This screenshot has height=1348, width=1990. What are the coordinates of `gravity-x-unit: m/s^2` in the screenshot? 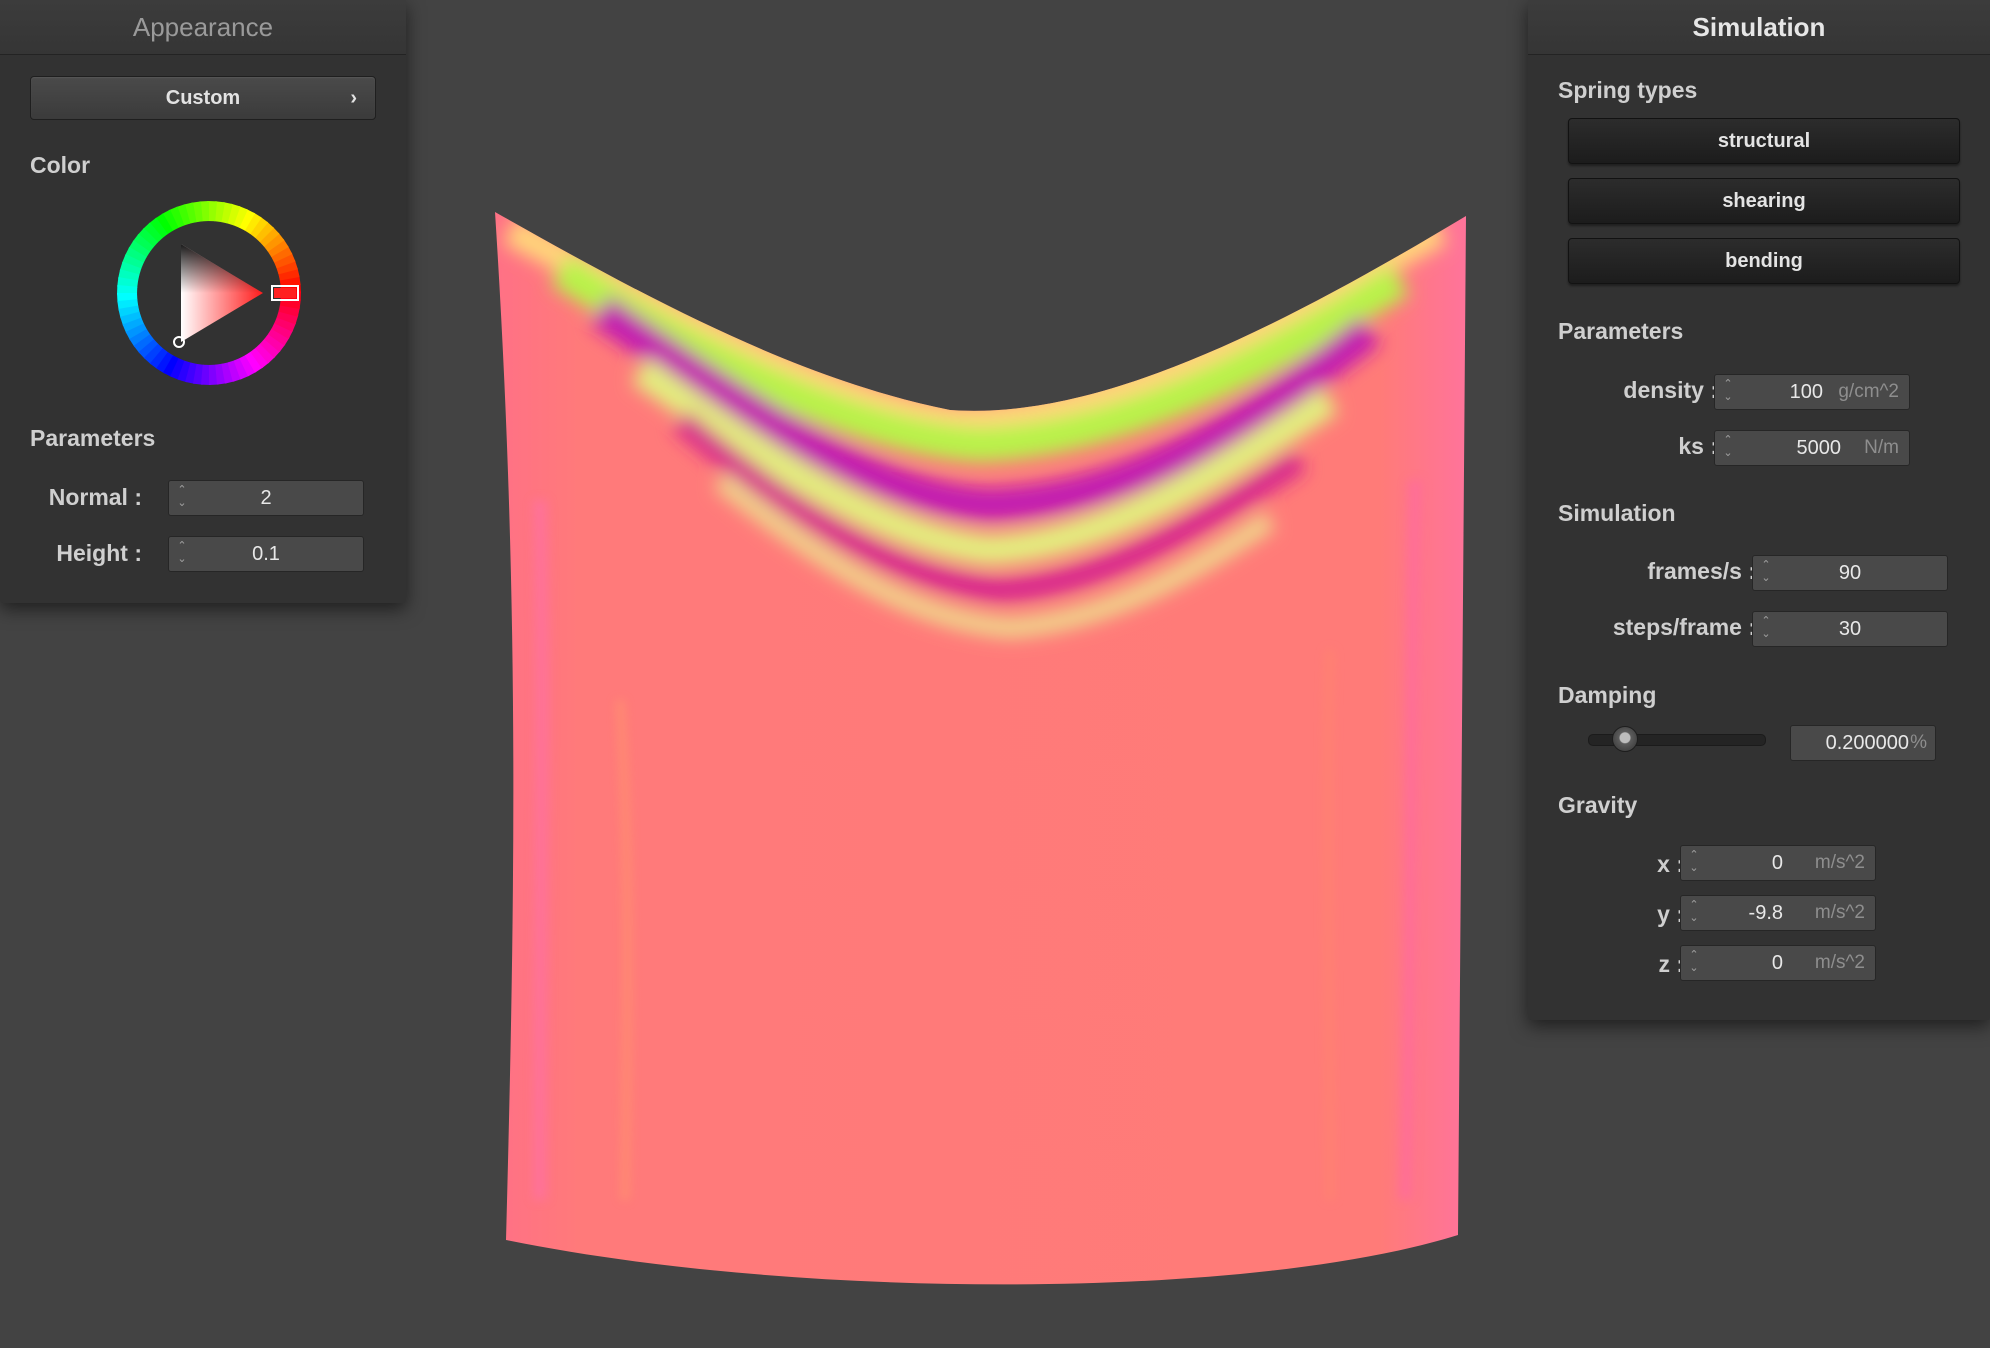 It's located at (1839, 862).